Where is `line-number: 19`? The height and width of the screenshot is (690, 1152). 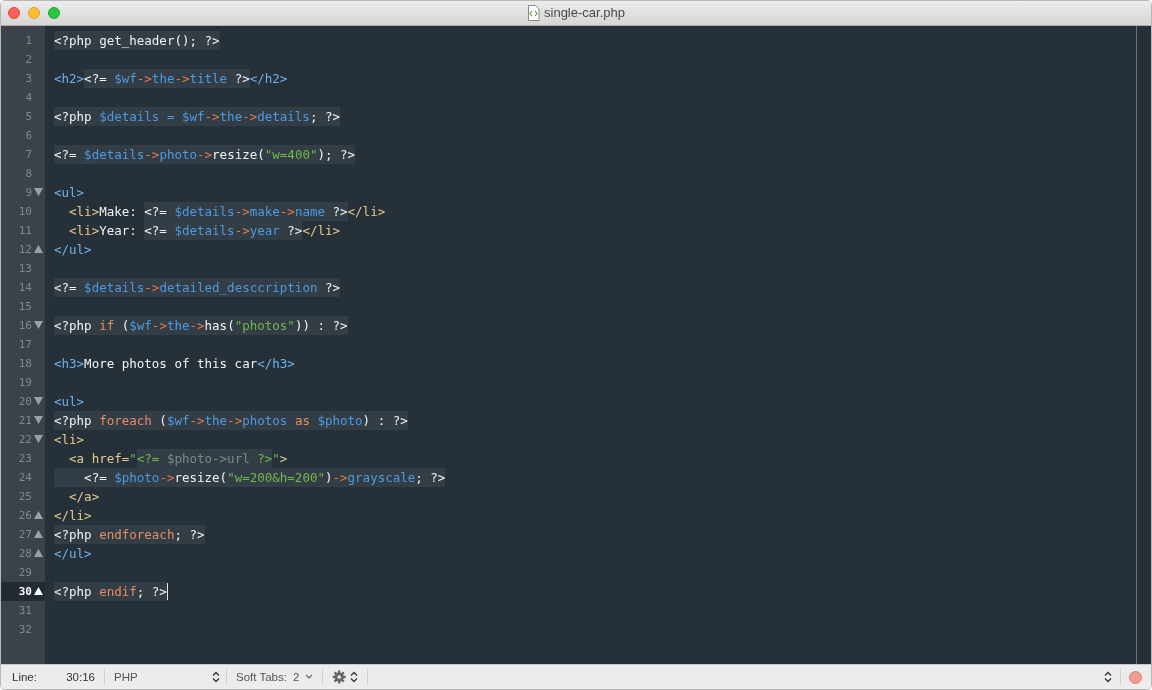
line-number: 19 is located at coordinates (25, 382).